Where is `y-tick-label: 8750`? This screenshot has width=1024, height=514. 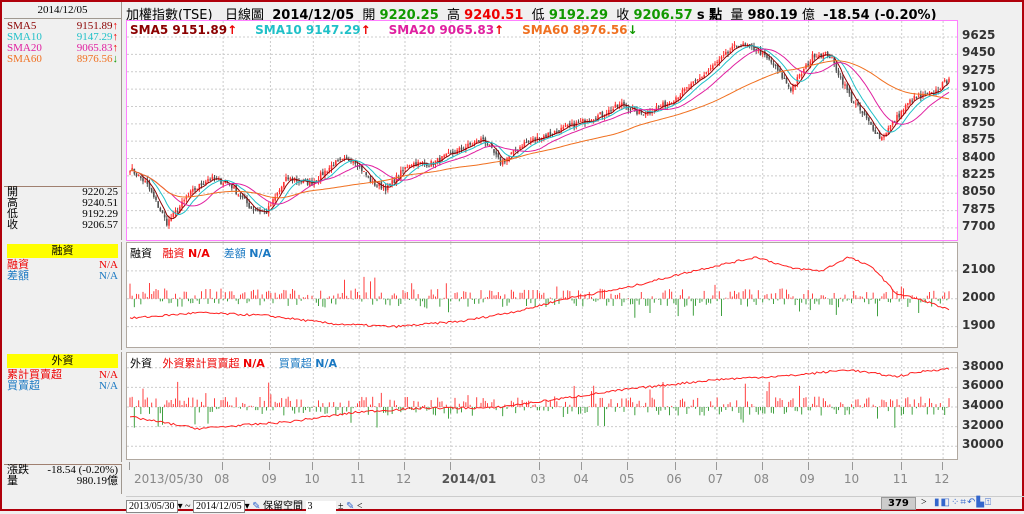
y-tick-label: 8750 is located at coordinates (979, 121).